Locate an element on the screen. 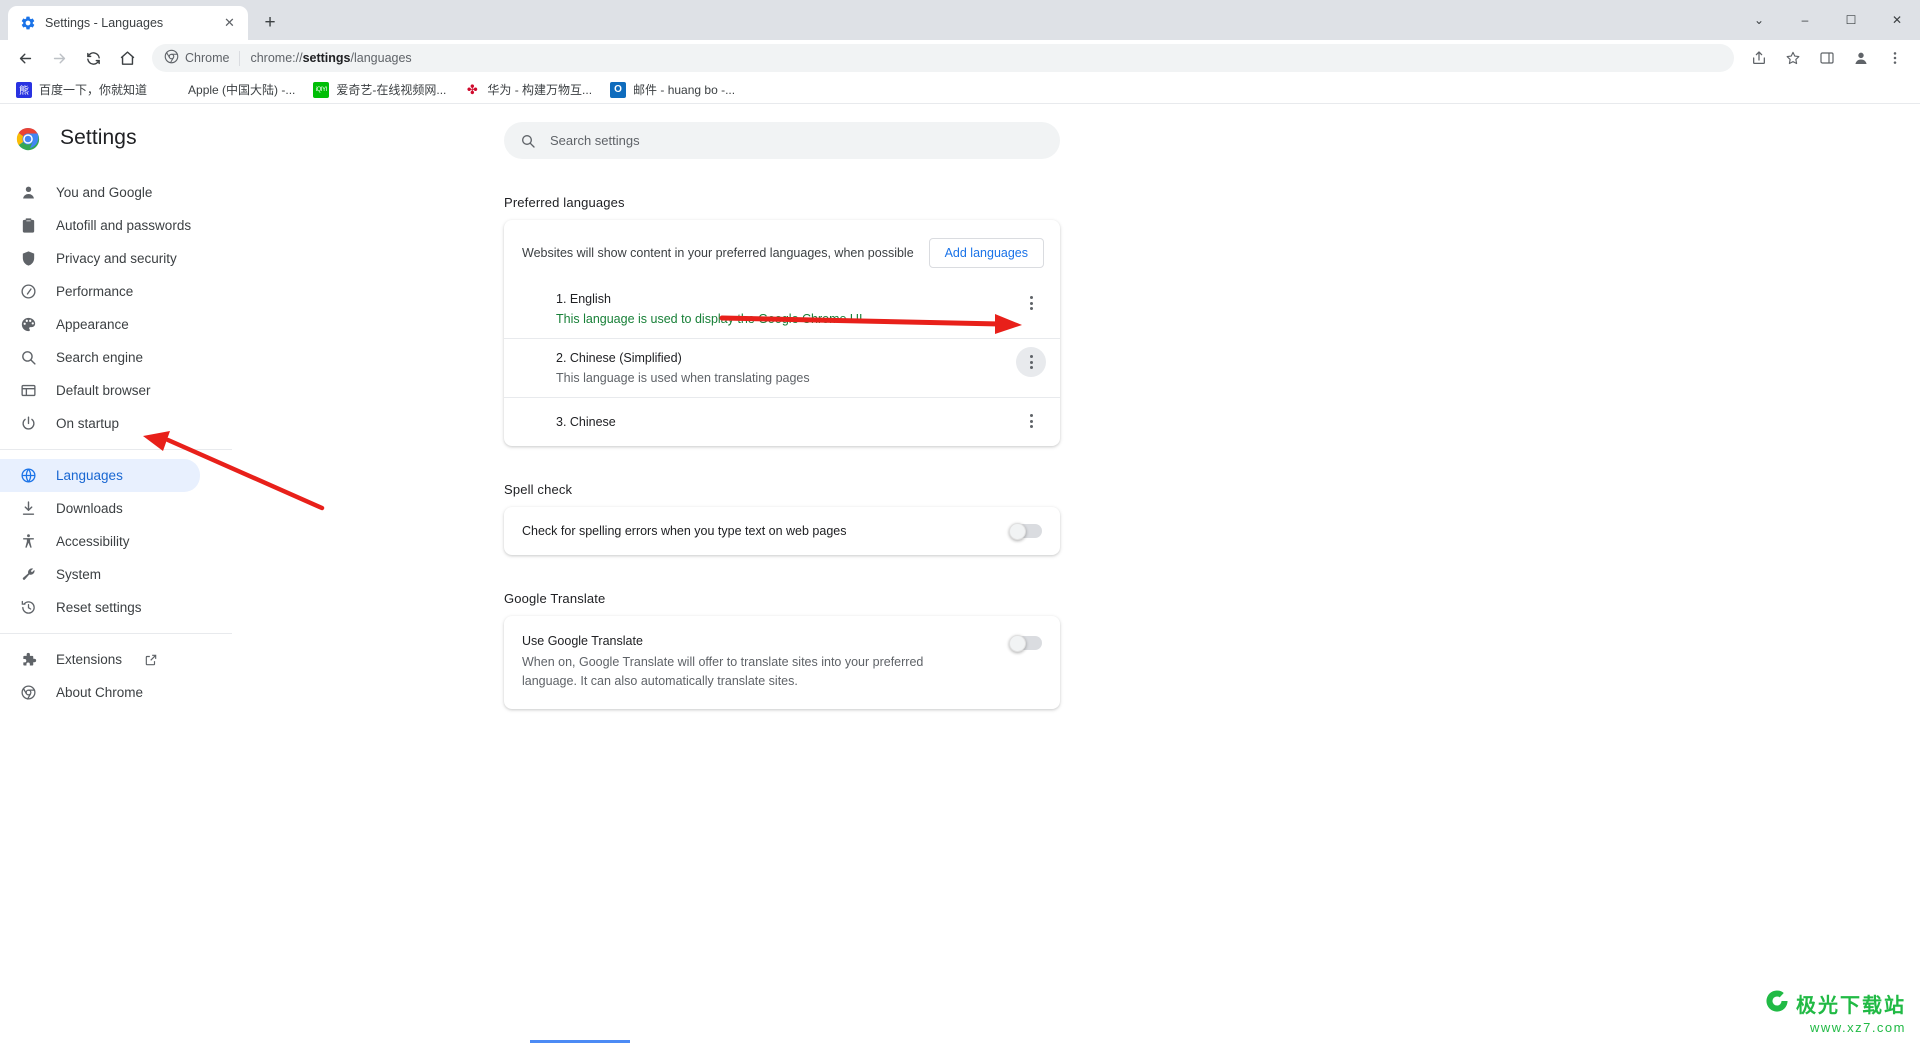 The width and height of the screenshot is (1920, 1044). sidebar-item-accessibility: Accessibility is located at coordinates (100, 541).